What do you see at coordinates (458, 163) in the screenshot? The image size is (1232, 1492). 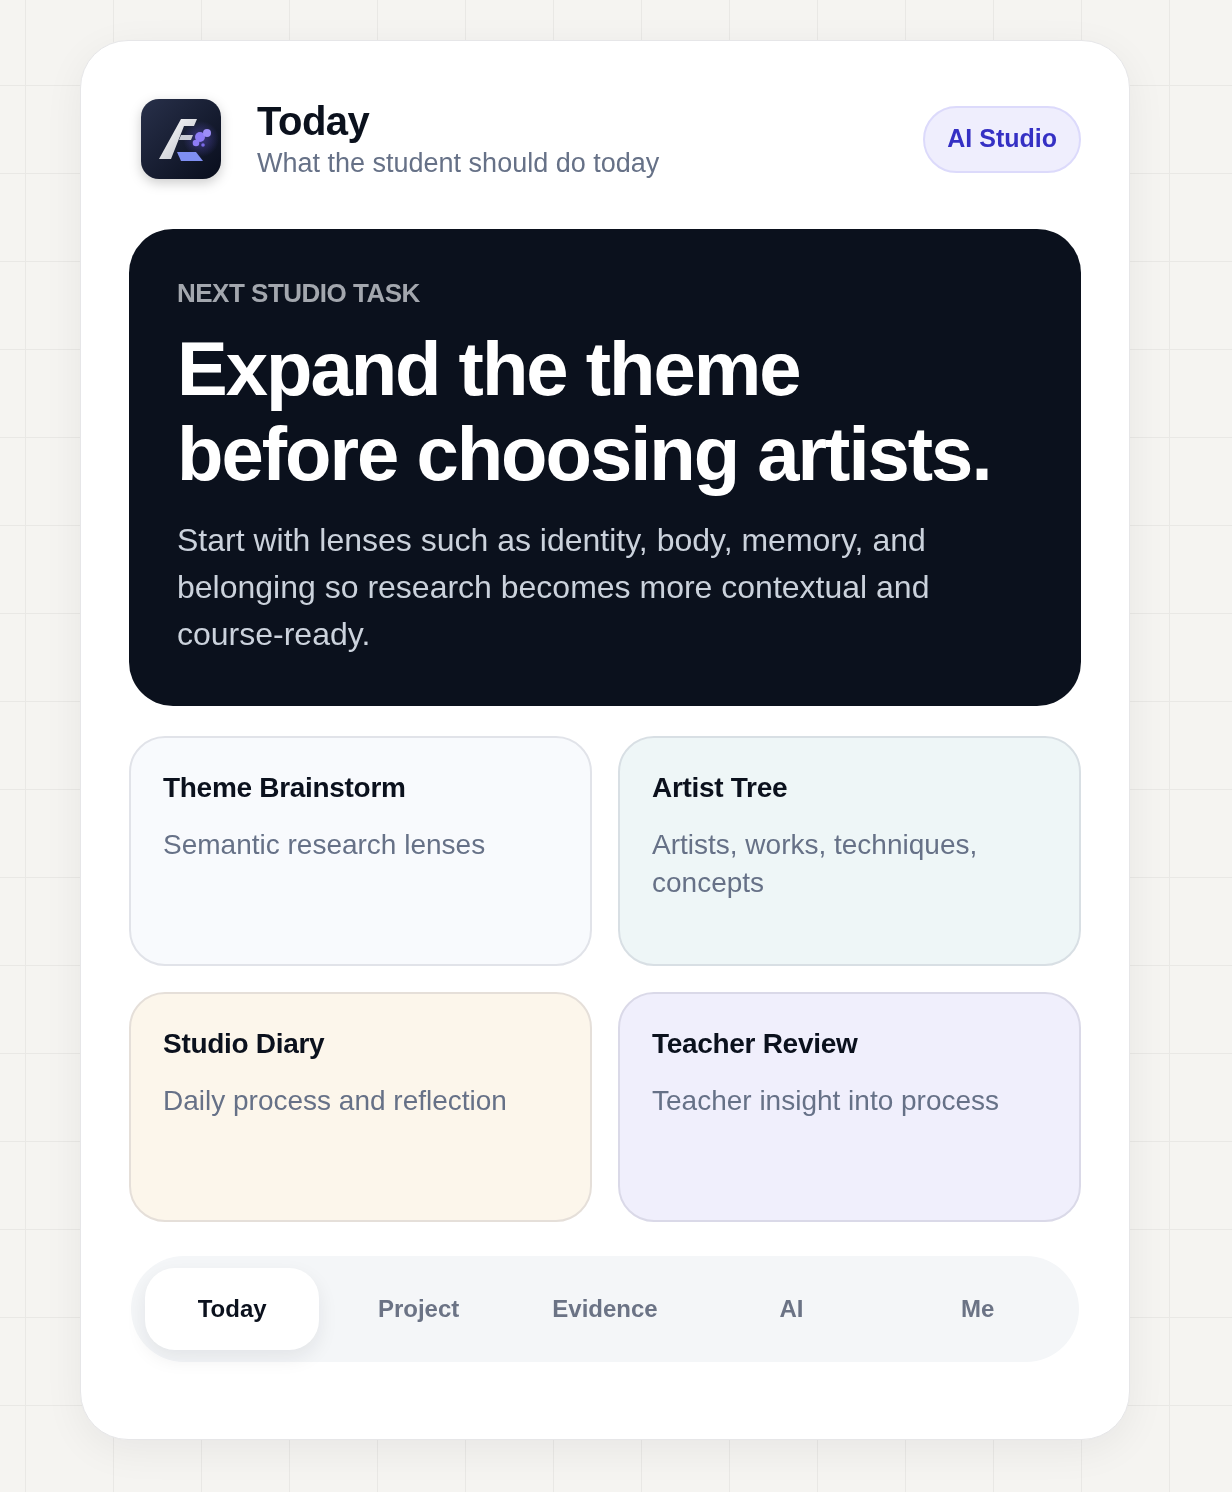 I see `page-subtitle: What the student should do today` at bounding box center [458, 163].